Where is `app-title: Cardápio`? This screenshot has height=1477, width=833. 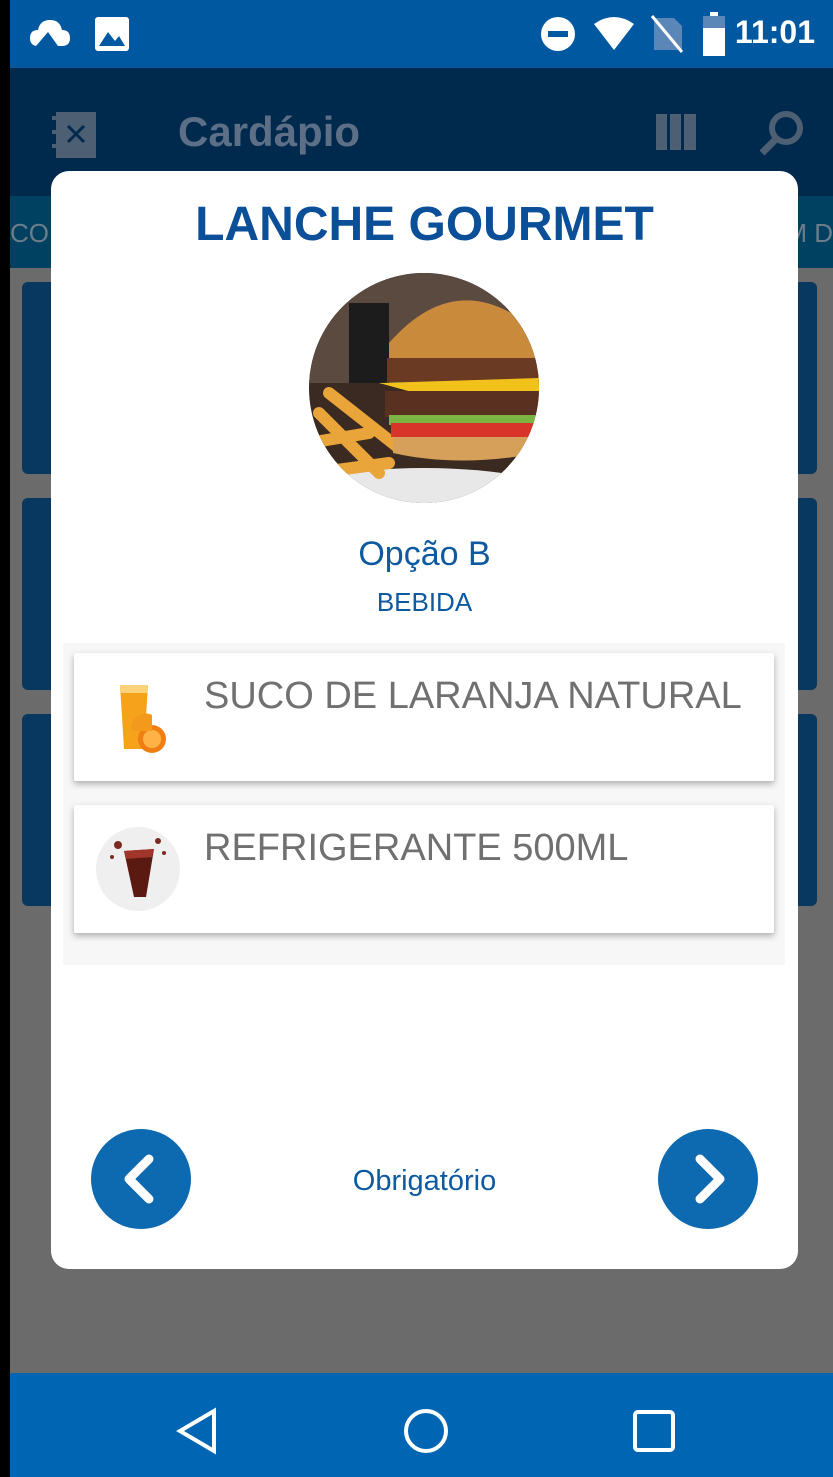 app-title: Cardápio is located at coordinates (269, 131).